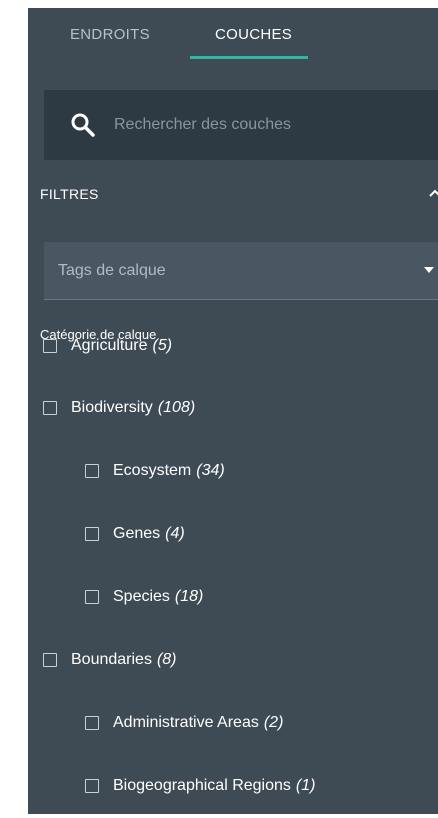 This screenshot has width=438, height=818. Describe the element at coordinates (112, 270) in the screenshot. I see `layer-tags-label: Tags de calque` at that location.